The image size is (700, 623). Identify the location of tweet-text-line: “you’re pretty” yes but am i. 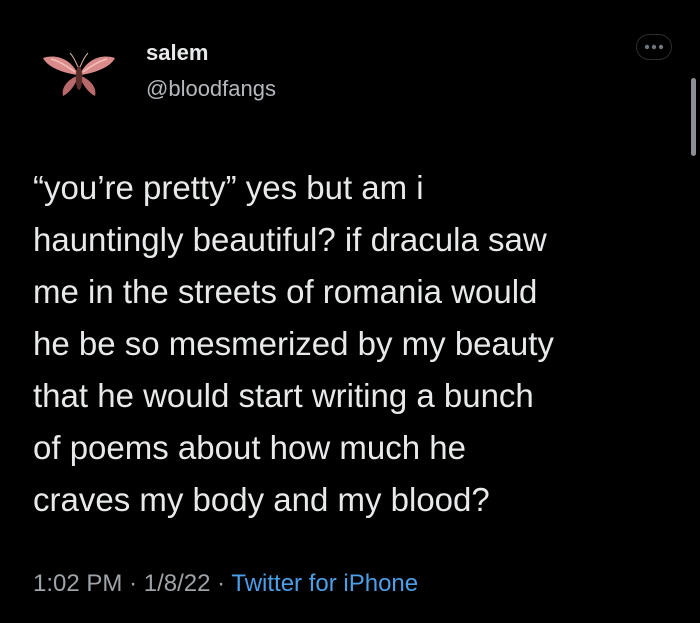
(228, 187).